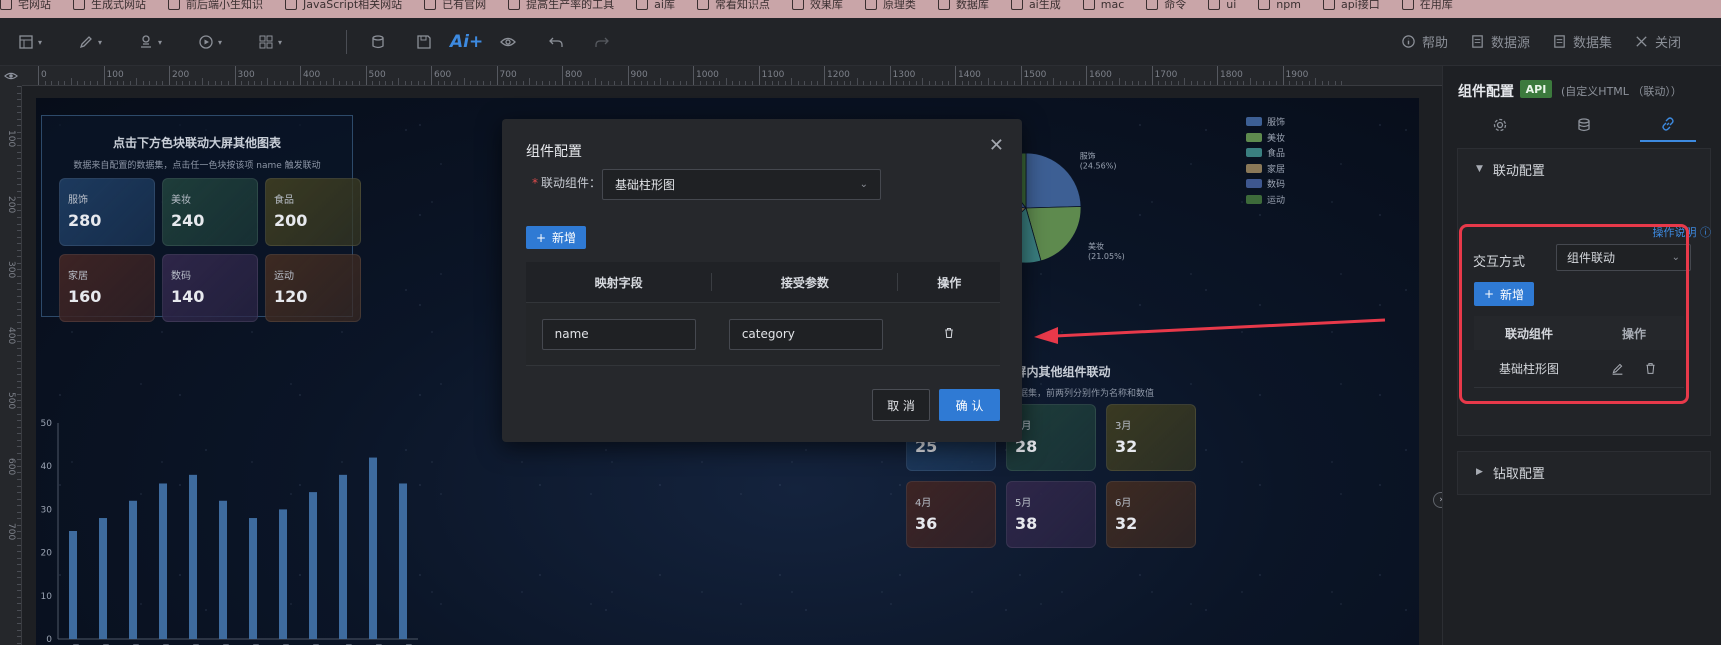  I want to click on dataset-icon, so click(1559, 41).